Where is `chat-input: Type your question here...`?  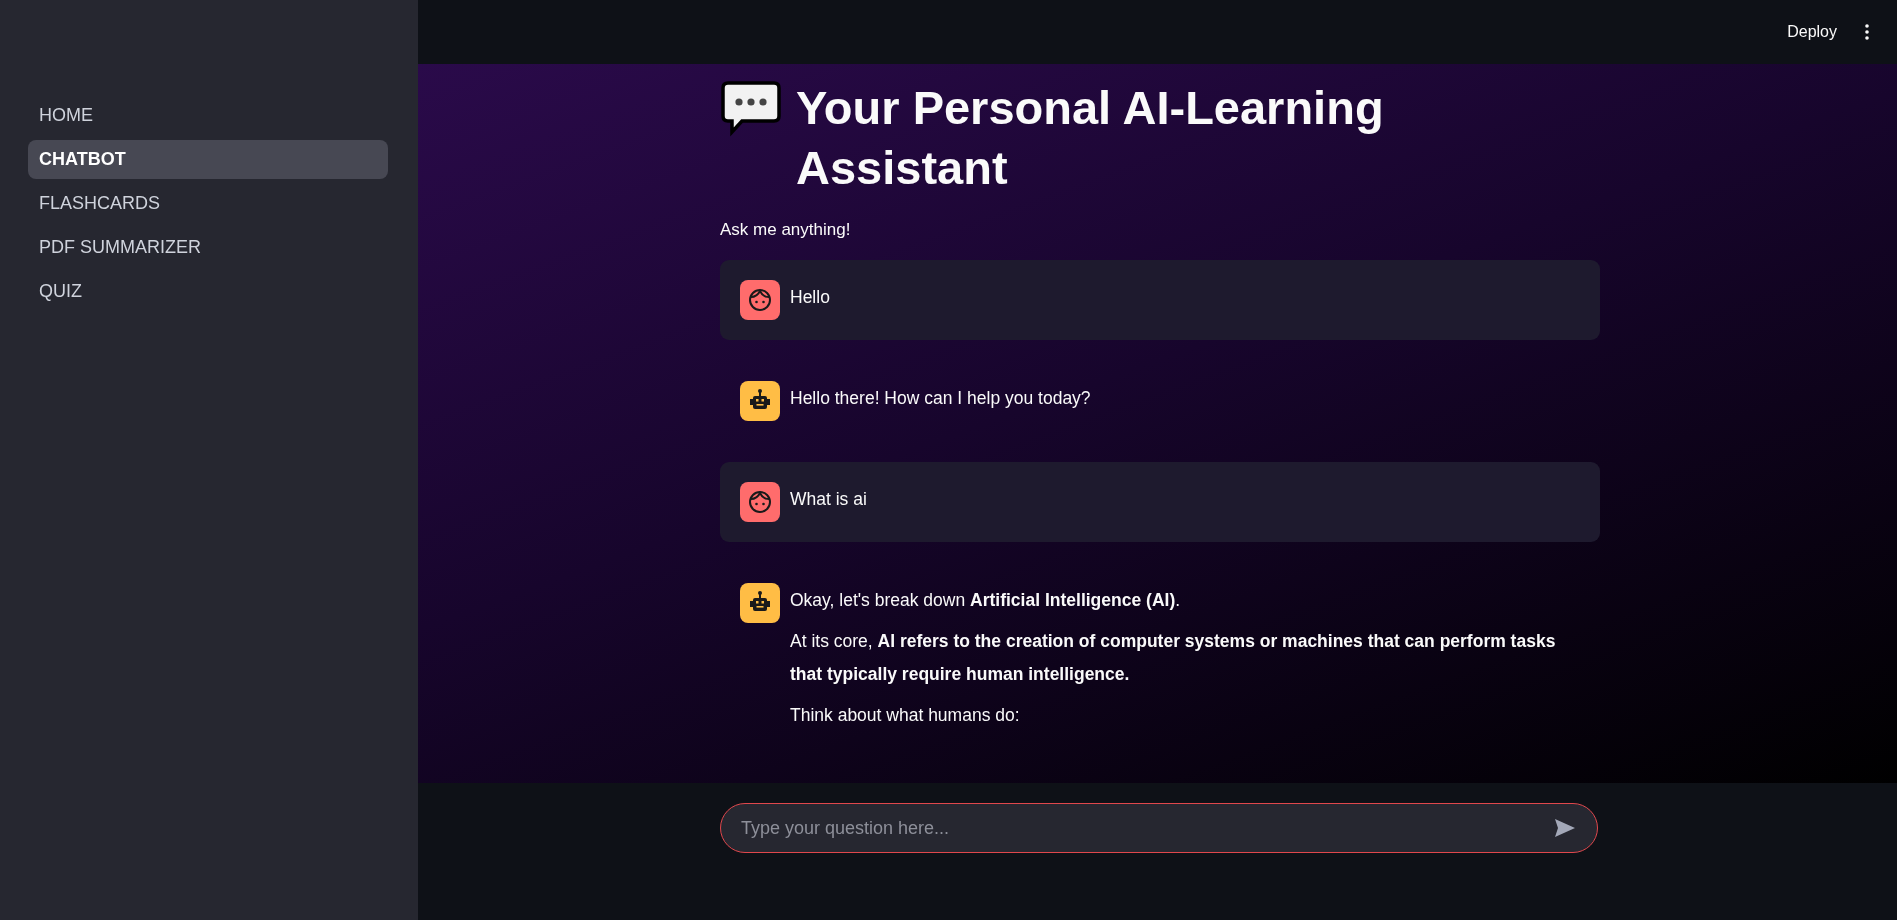 chat-input: Type your question here... is located at coordinates (1159, 828).